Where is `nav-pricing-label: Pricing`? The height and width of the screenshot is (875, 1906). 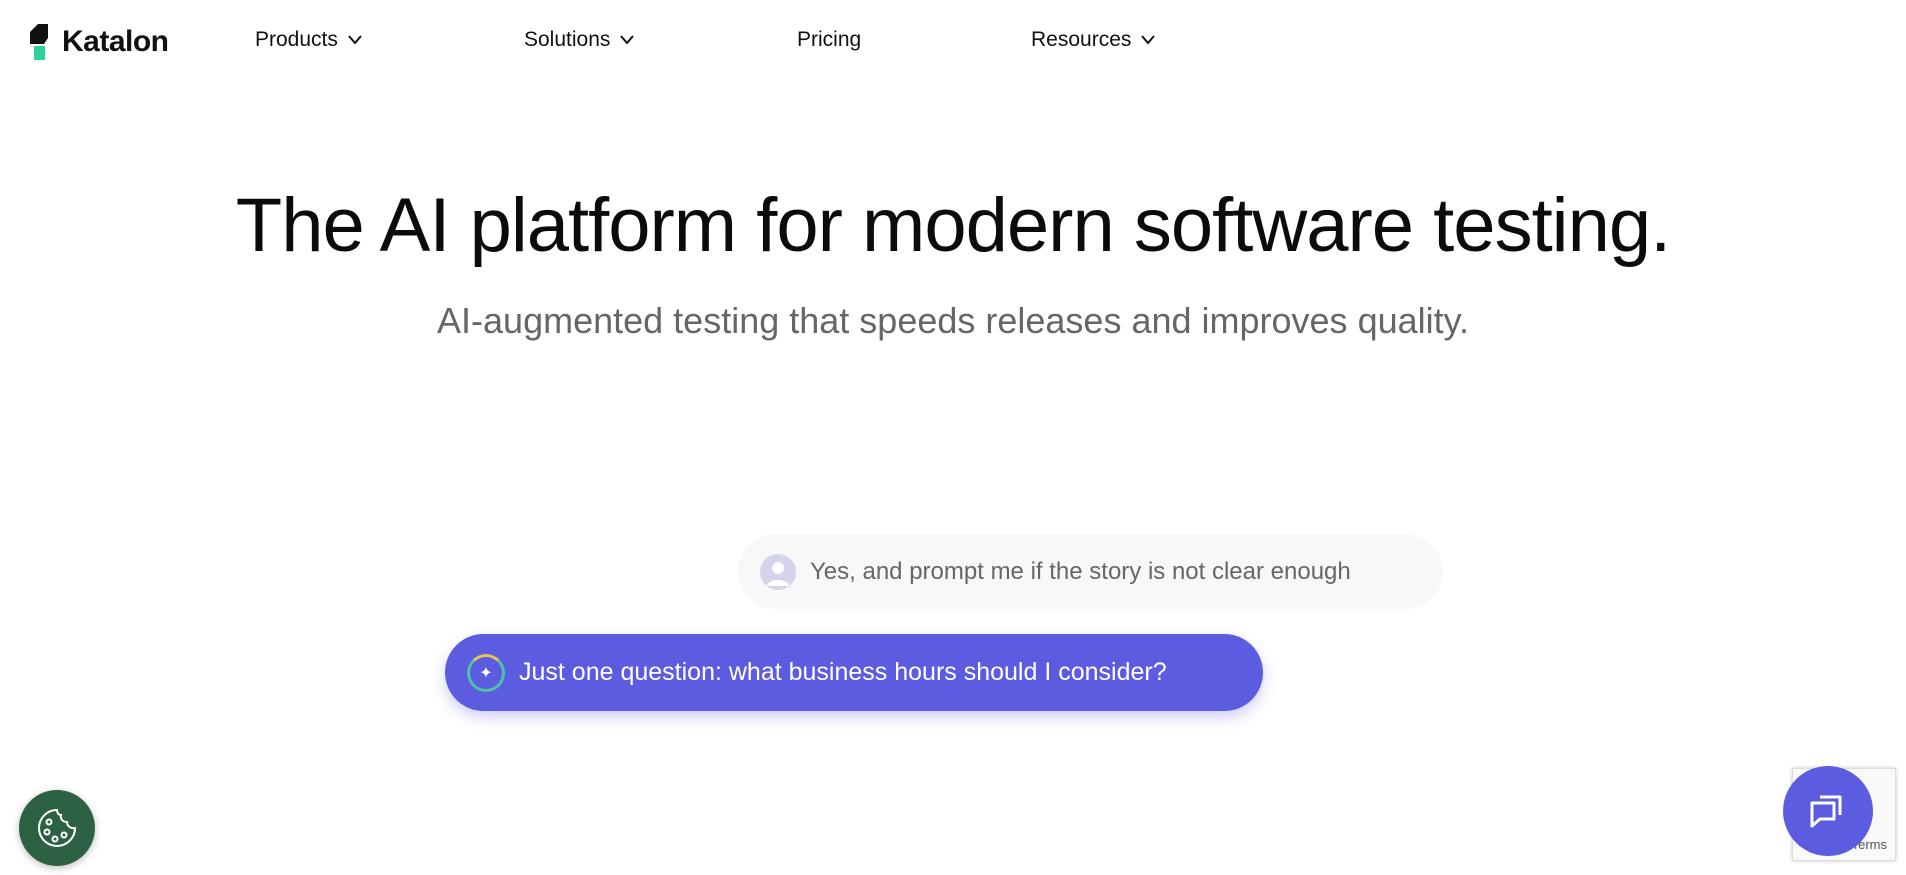 nav-pricing-label: Pricing is located at coordinates (829, 39).